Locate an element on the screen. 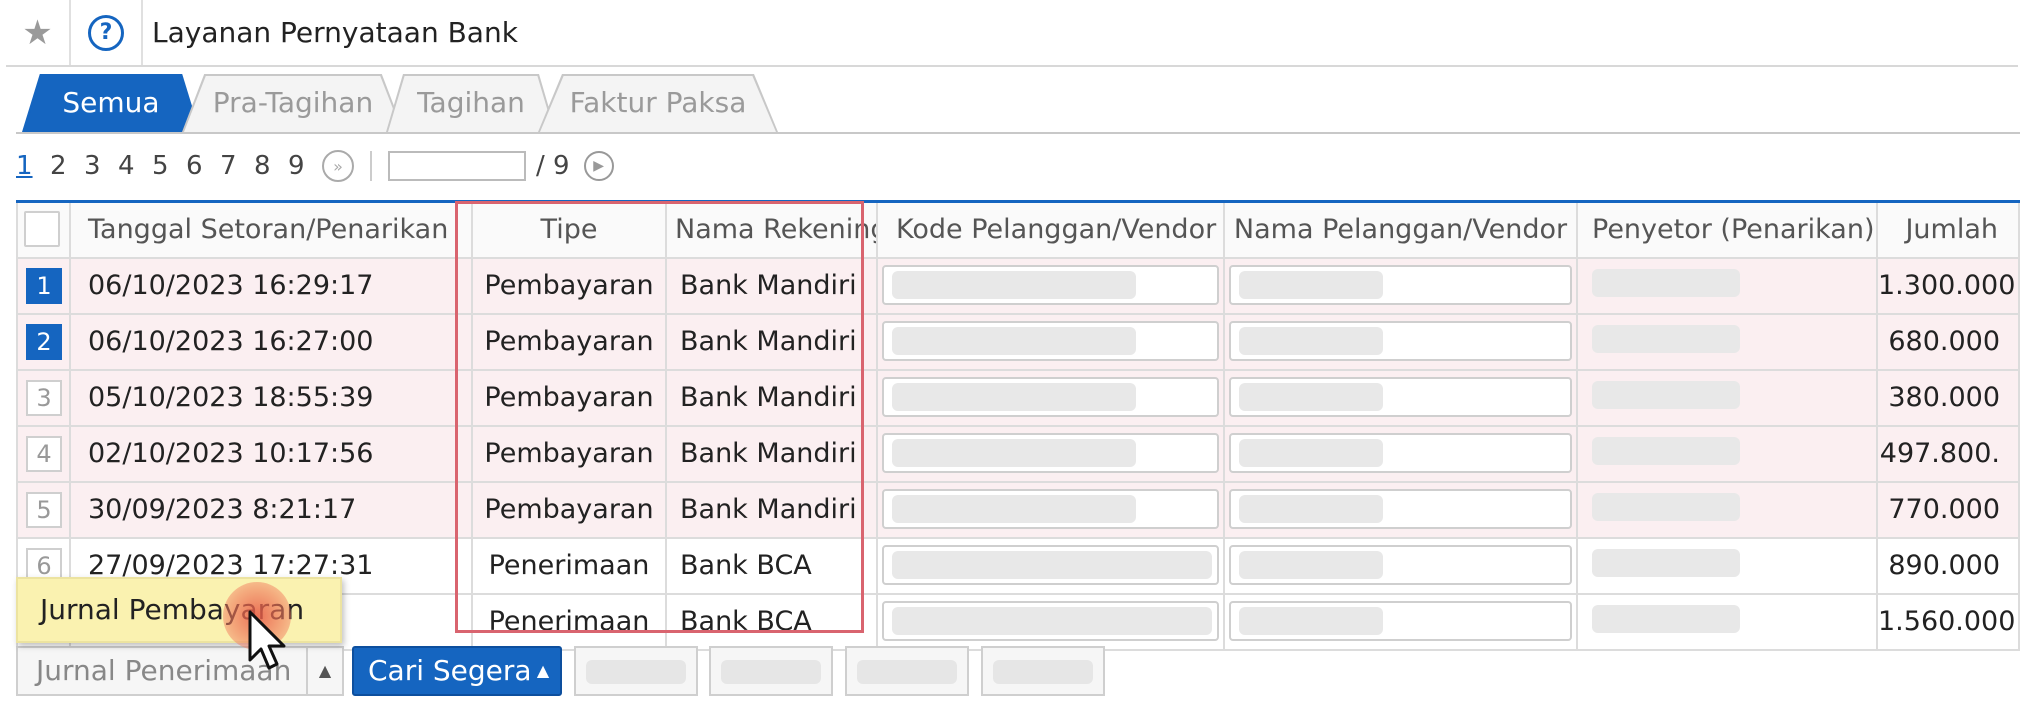  date-cell: 06/10/2023 16:29:17 is located at coordinates (272, 286).